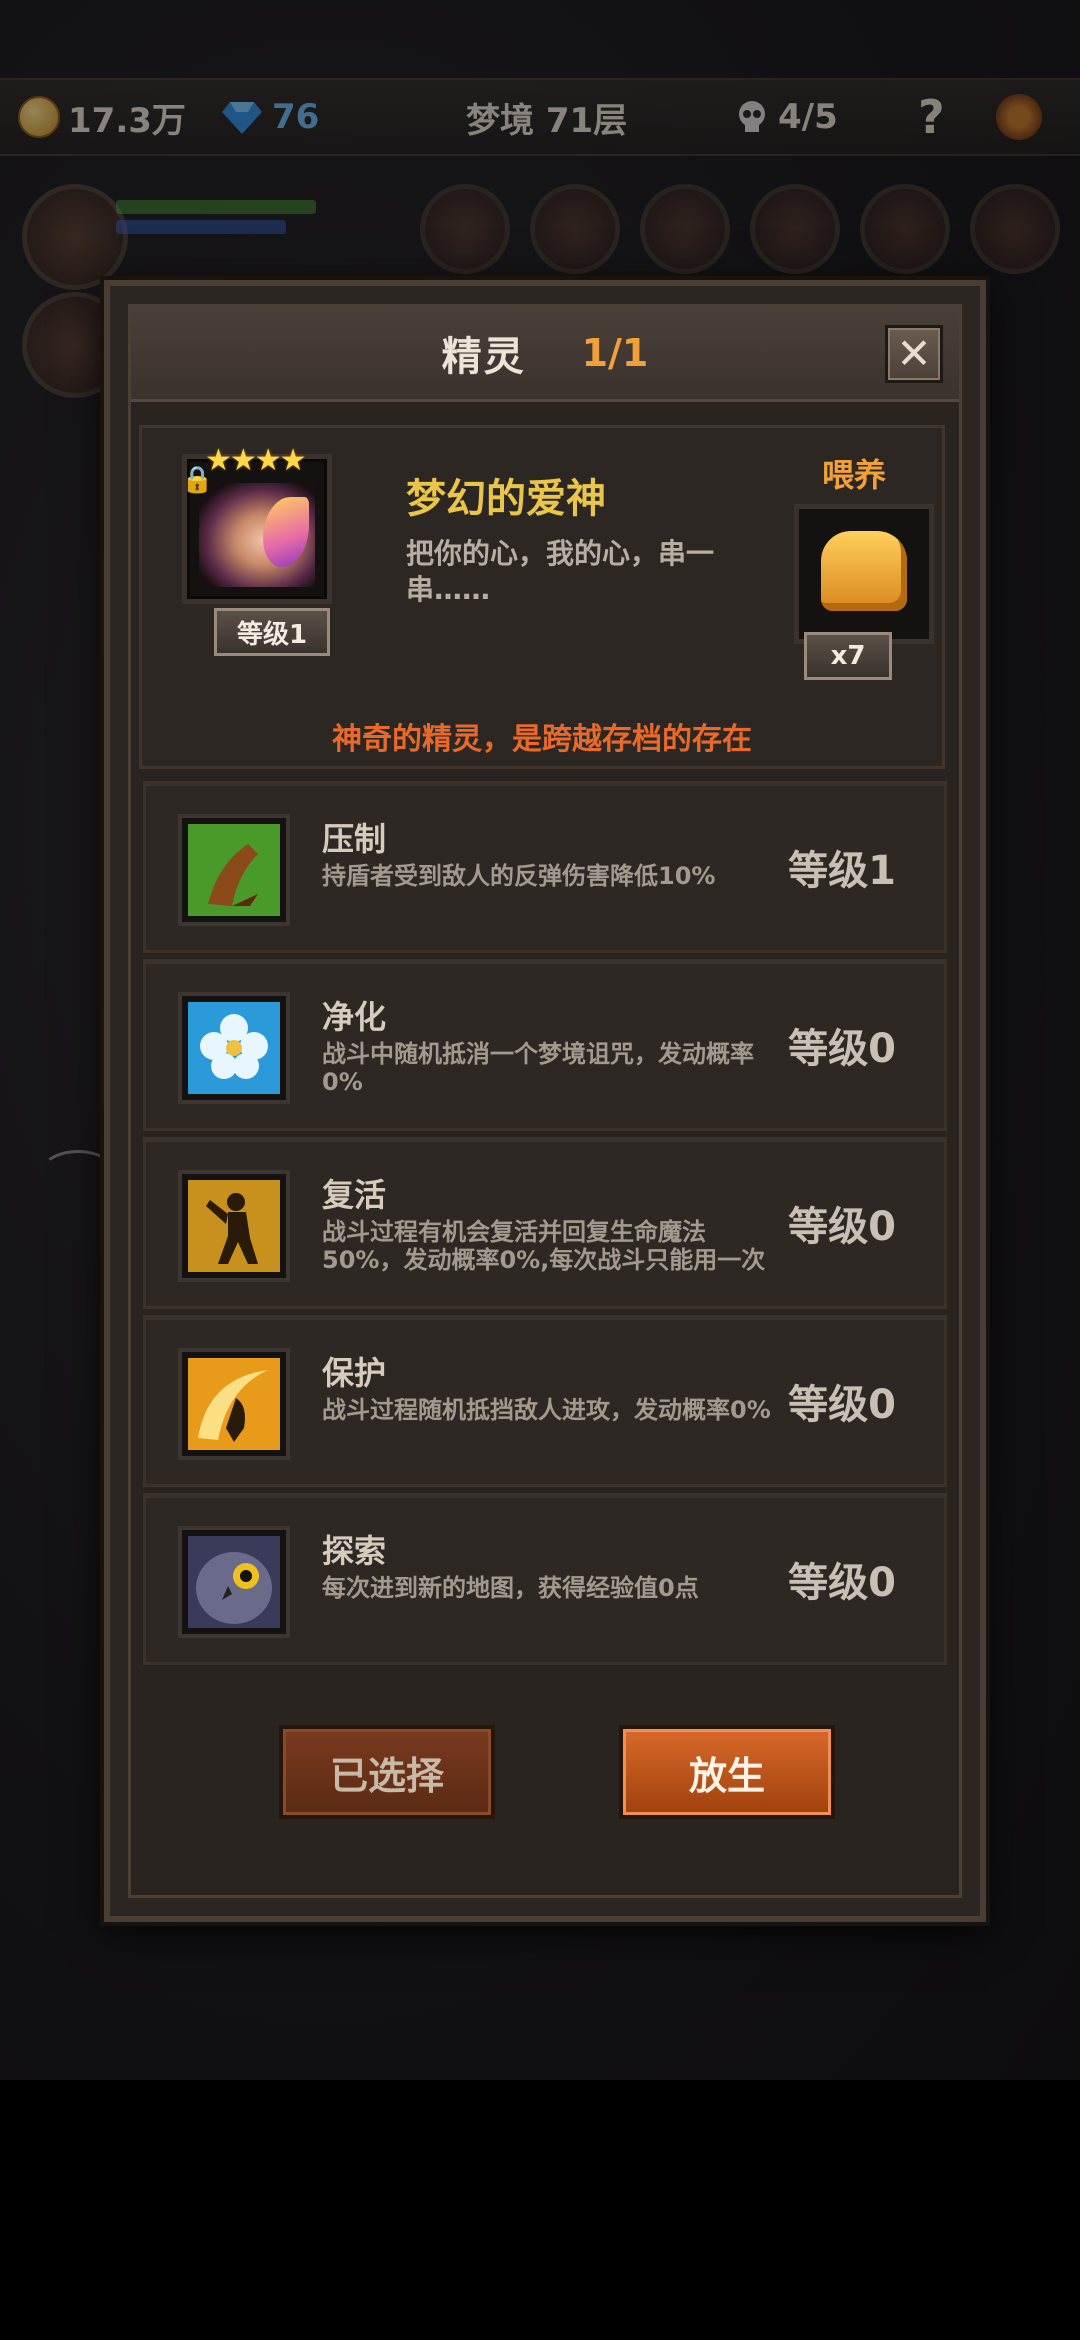 This screenshot has height=2340, width=1080. I want to click on skill-name: 复活, so click(354, 1195).